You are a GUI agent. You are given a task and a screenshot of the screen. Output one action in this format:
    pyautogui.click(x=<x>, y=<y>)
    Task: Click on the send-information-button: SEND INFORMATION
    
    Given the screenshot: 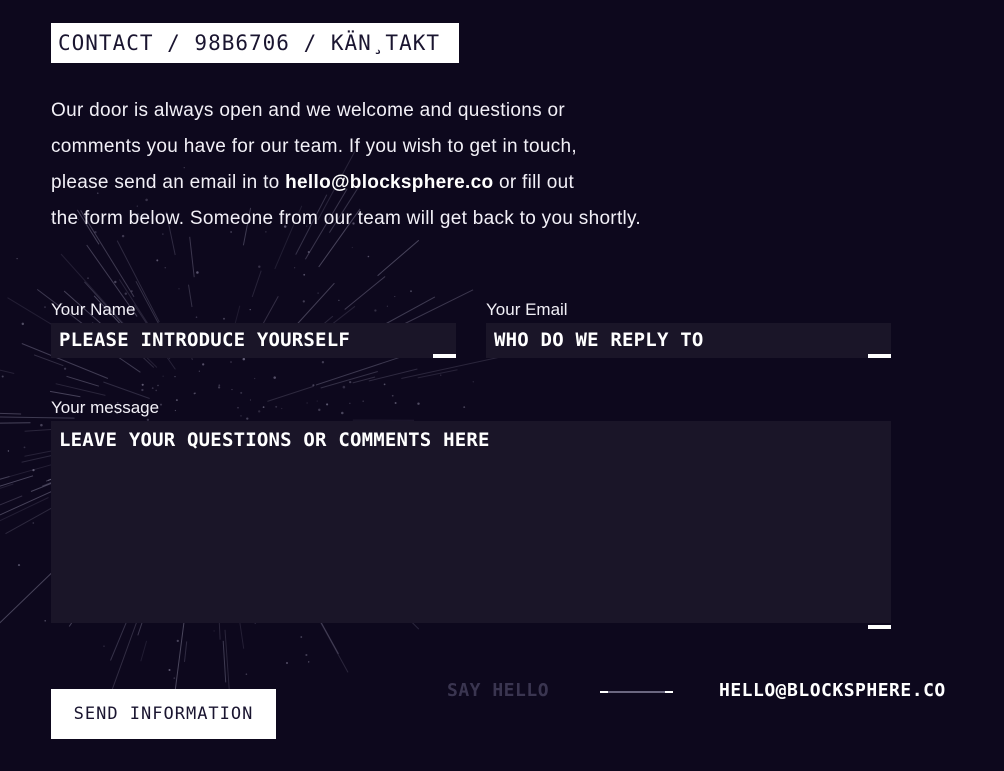 What is the action you would take?
    pyautogui.click(x=163, y=714)
    